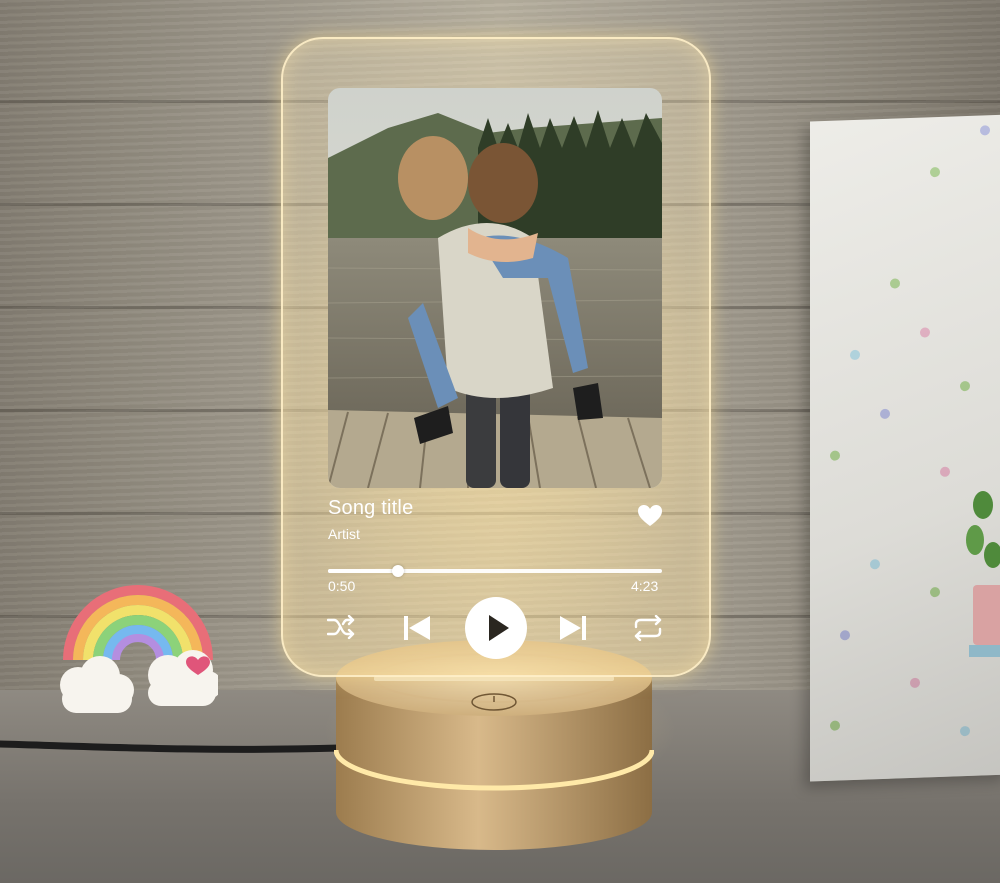 This screenshot has height=883, width=1000. What do you see at coordinates (417, 628) in the screenshot?
I see `skip-previous-icon` at bounding box center [417, 628].